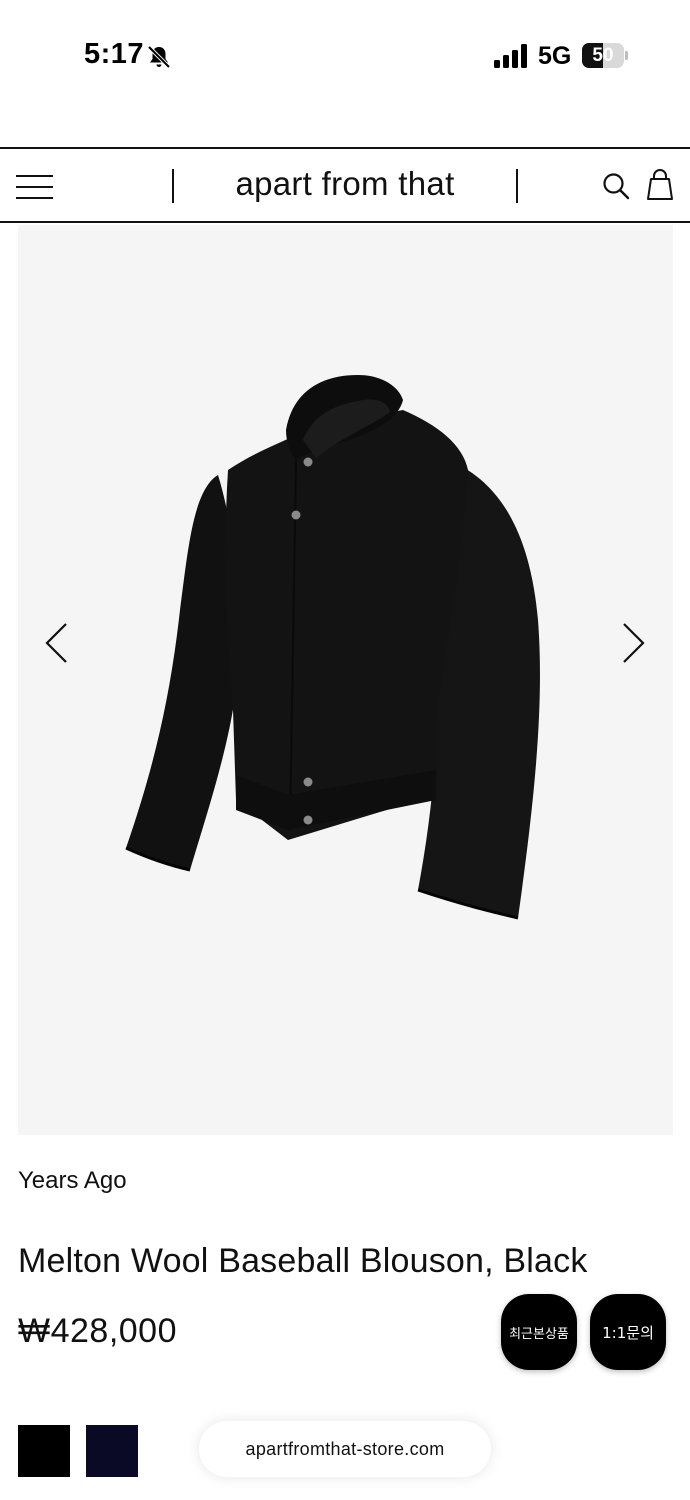  Describe the element at coordinates (633, 643) in the screenshot. I see `chevron-right-icon` at that location.